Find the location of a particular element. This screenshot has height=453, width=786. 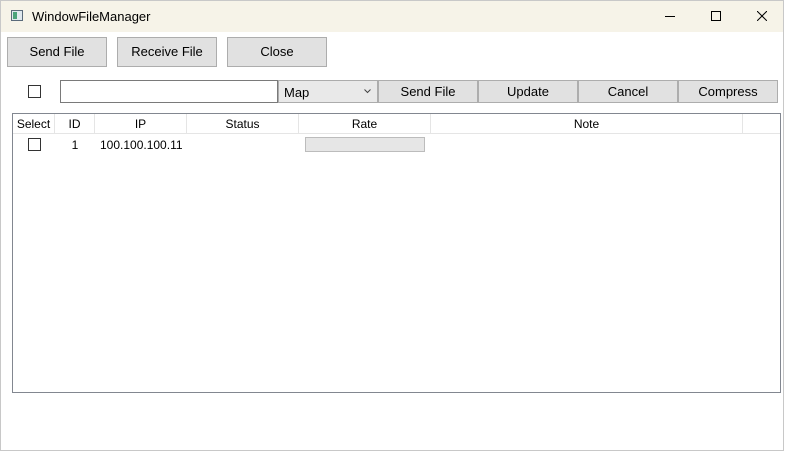

maximize-button is located at coordinates (716, 16).